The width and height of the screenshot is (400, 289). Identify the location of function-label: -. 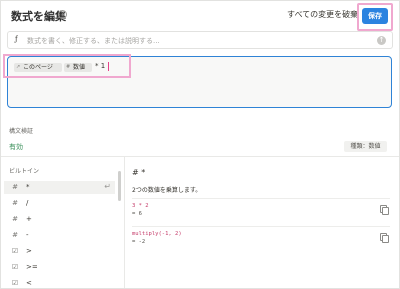
(27, 235).